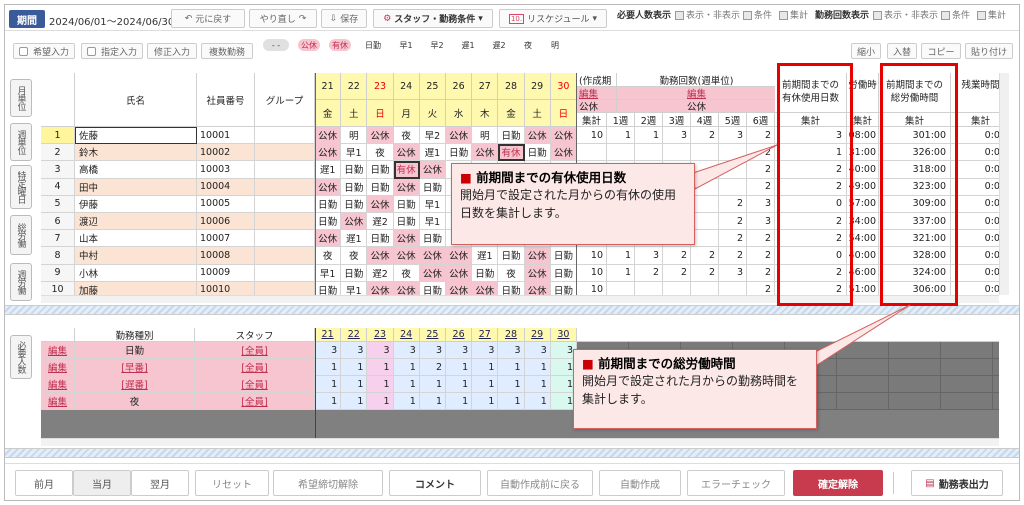 This screenshot has height=505, width=1024. What do you see at coordinates (380, 273) in the screenshot?
I see `shift-cell: 遅2` at bounding box center [380, 273].